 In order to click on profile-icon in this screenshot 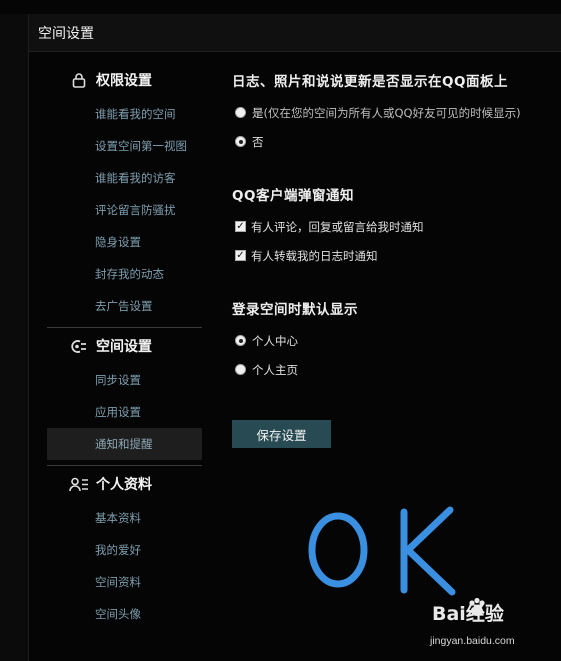, I will do `click(79, 484)`.